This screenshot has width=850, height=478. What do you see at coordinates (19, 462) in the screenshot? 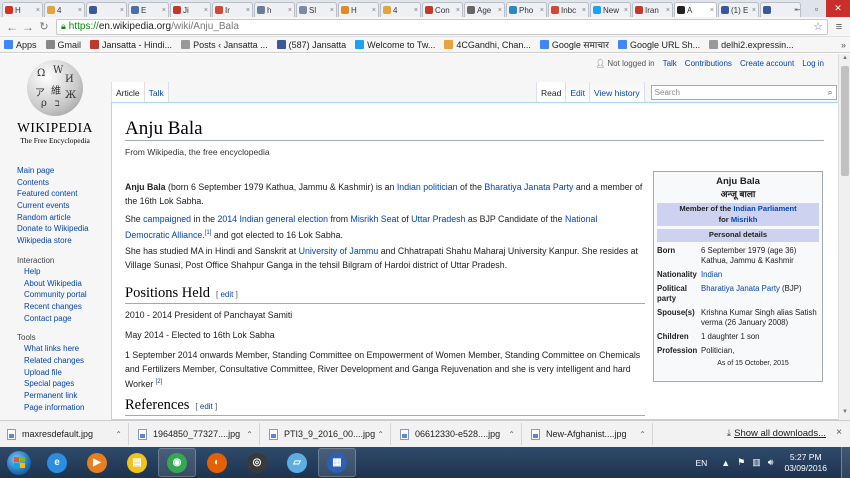
I see `start-button` at bounding box center [19, 462].